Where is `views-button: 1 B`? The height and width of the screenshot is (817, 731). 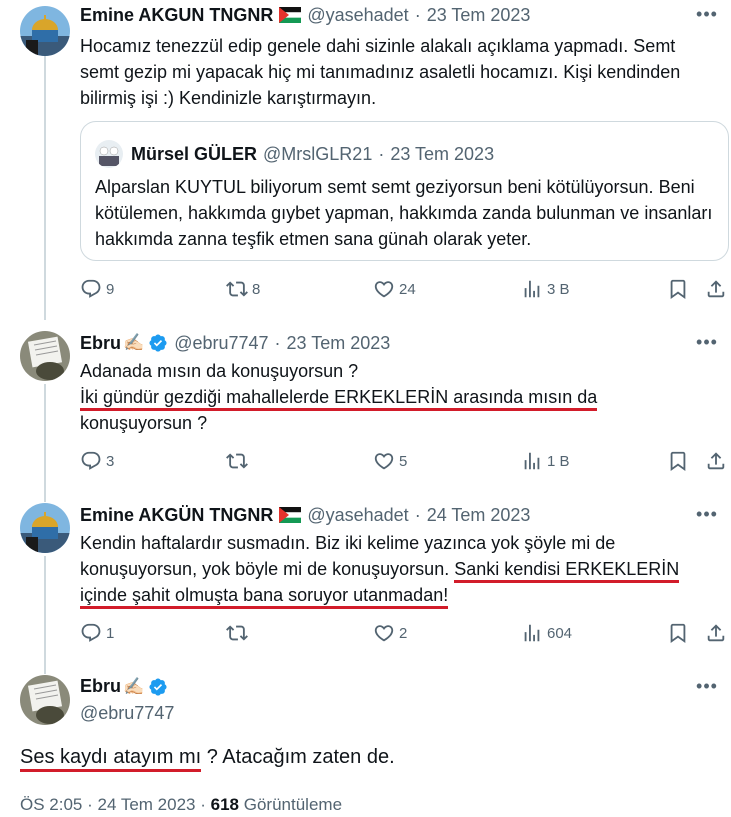
views-button: 1 B is located at coordinates (545, 461).